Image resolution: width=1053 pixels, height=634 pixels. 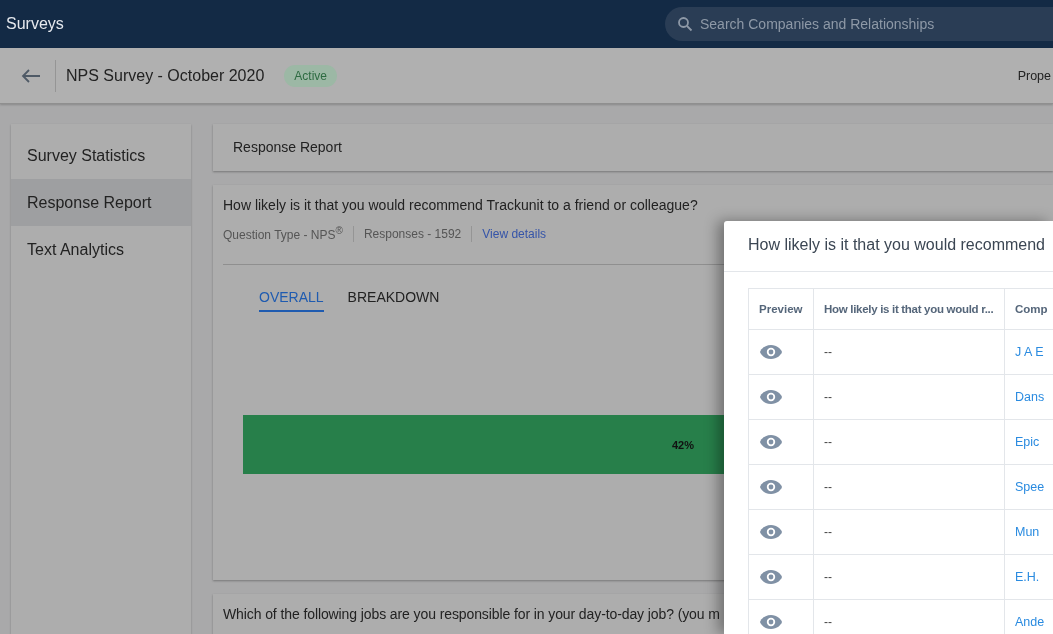 I want to click on company-link: J A E, so click(x=1029, y=352).